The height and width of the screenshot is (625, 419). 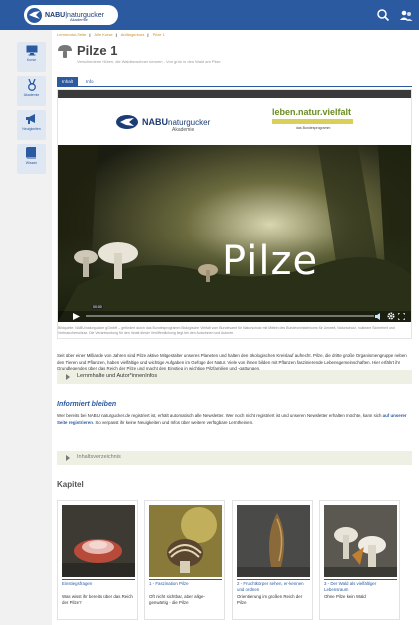 What do you see at coordinates (361, 586) in the screenshot?
I see `chapter-title: 3 - Der Wald als vielfältiger Lebensraum` at bounding box center [361, 586].